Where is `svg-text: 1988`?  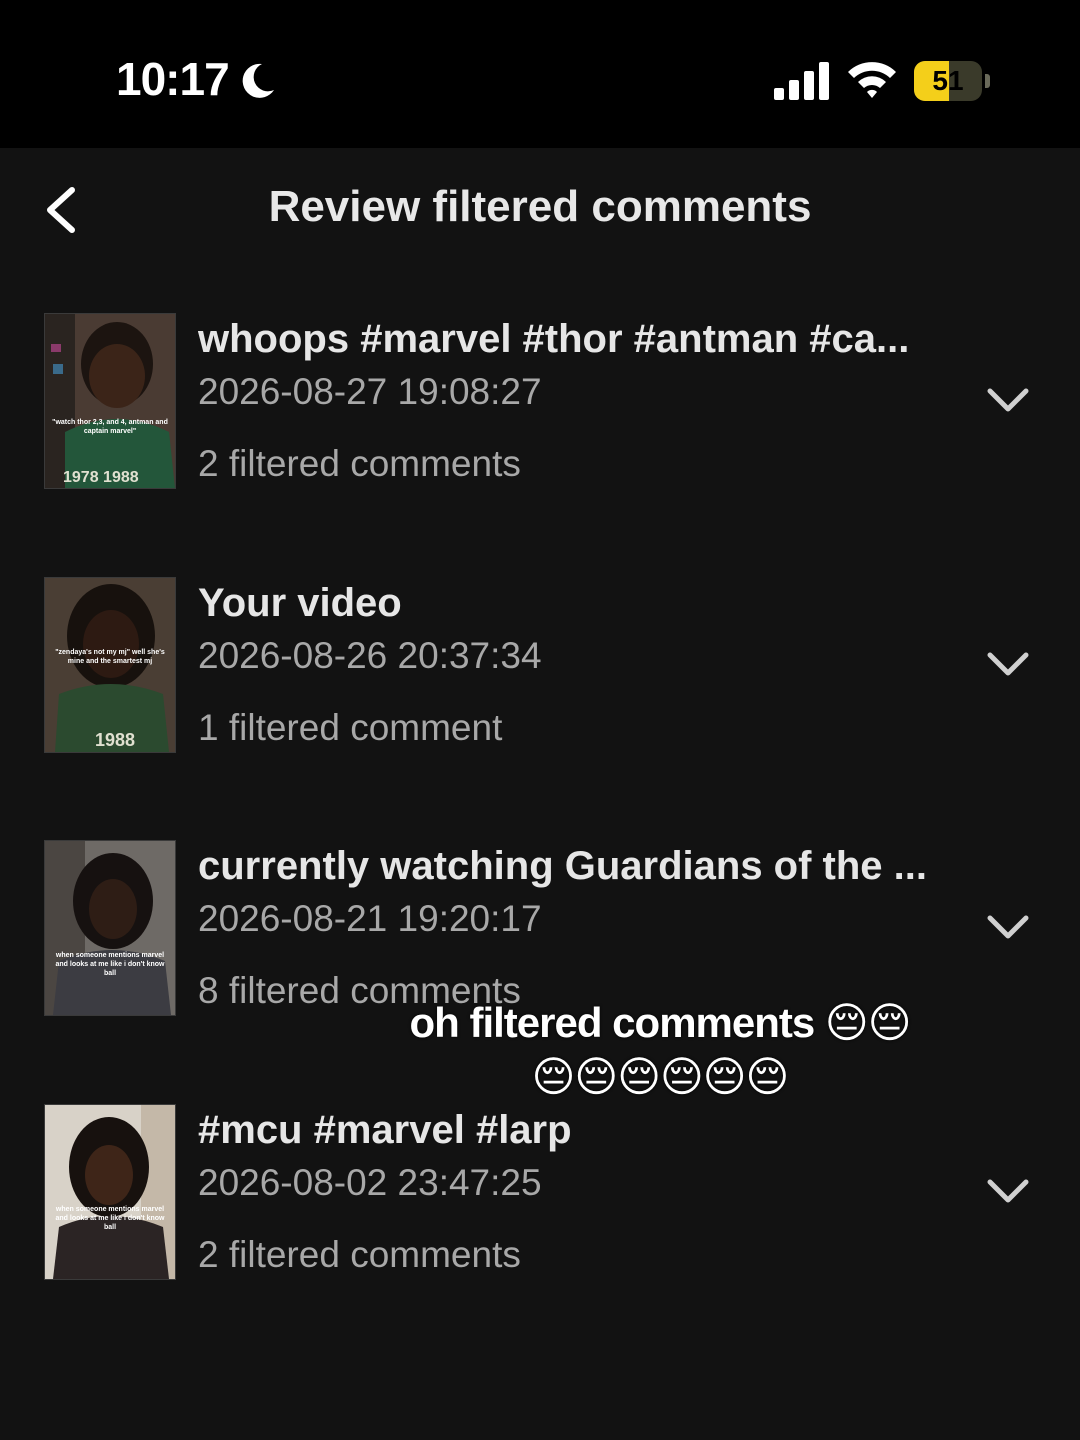
svg-text: 1988 is located at coordinates (115, 740).